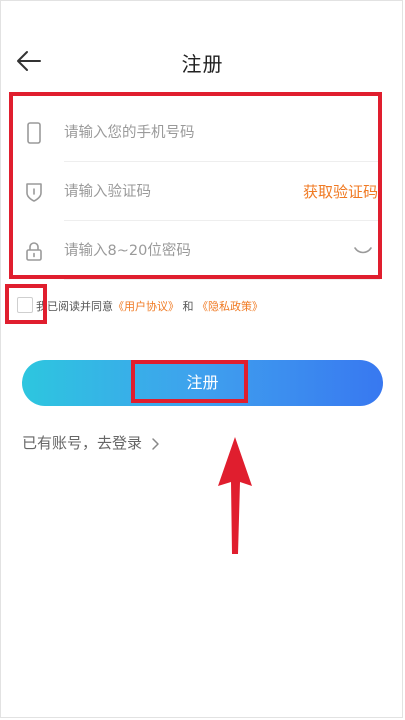 Image resolution: width=405 pixels, height=720 pixels. I want to click on password-visibility-toggle, so click(363, 250).